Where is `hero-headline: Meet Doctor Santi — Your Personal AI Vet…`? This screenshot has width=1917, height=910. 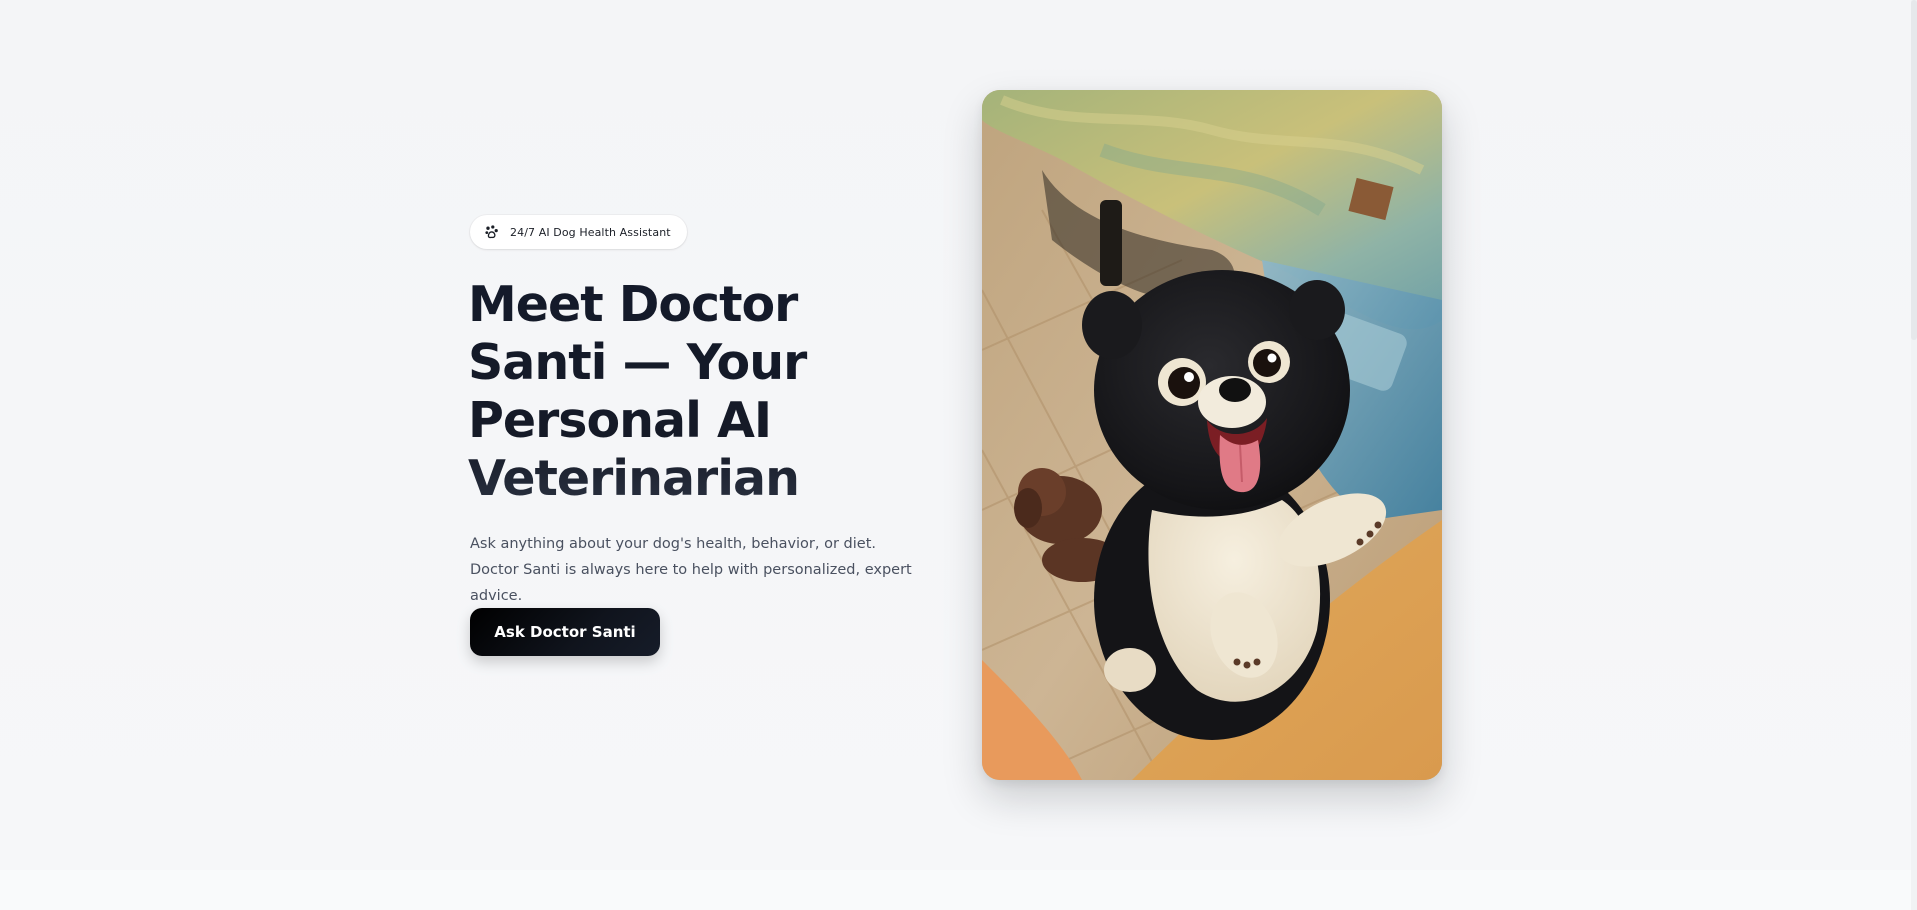
hero-headline: Meet Doctor Santi — Your Personal AI Vet… is located at coordinates (678, 392).